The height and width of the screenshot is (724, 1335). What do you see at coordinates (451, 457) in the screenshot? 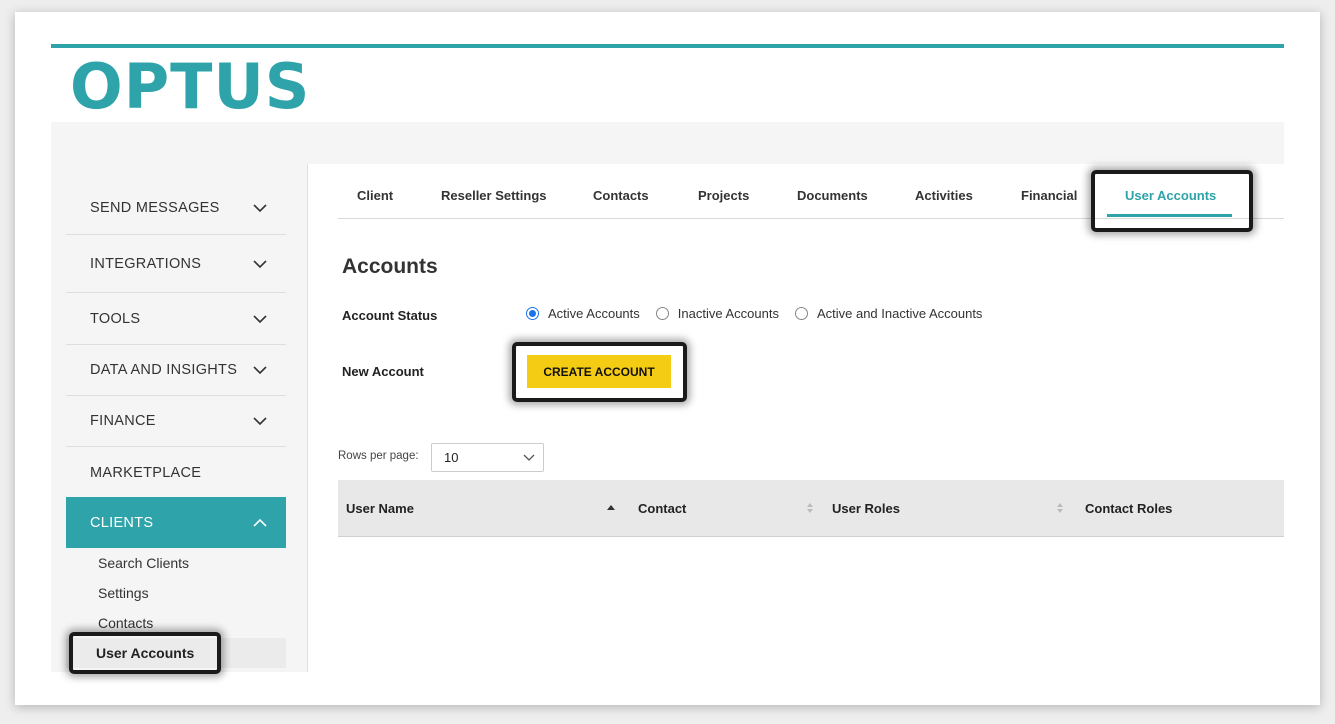
I see `rows-per-page-value: 10` at bounding box center [451, 457].